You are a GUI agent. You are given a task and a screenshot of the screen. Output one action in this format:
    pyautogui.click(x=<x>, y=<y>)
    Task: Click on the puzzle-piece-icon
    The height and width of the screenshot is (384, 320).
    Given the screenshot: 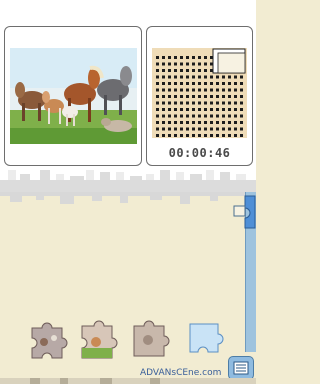 What is the action you would take?
    pyautogui.click(x=244, y=212)
    